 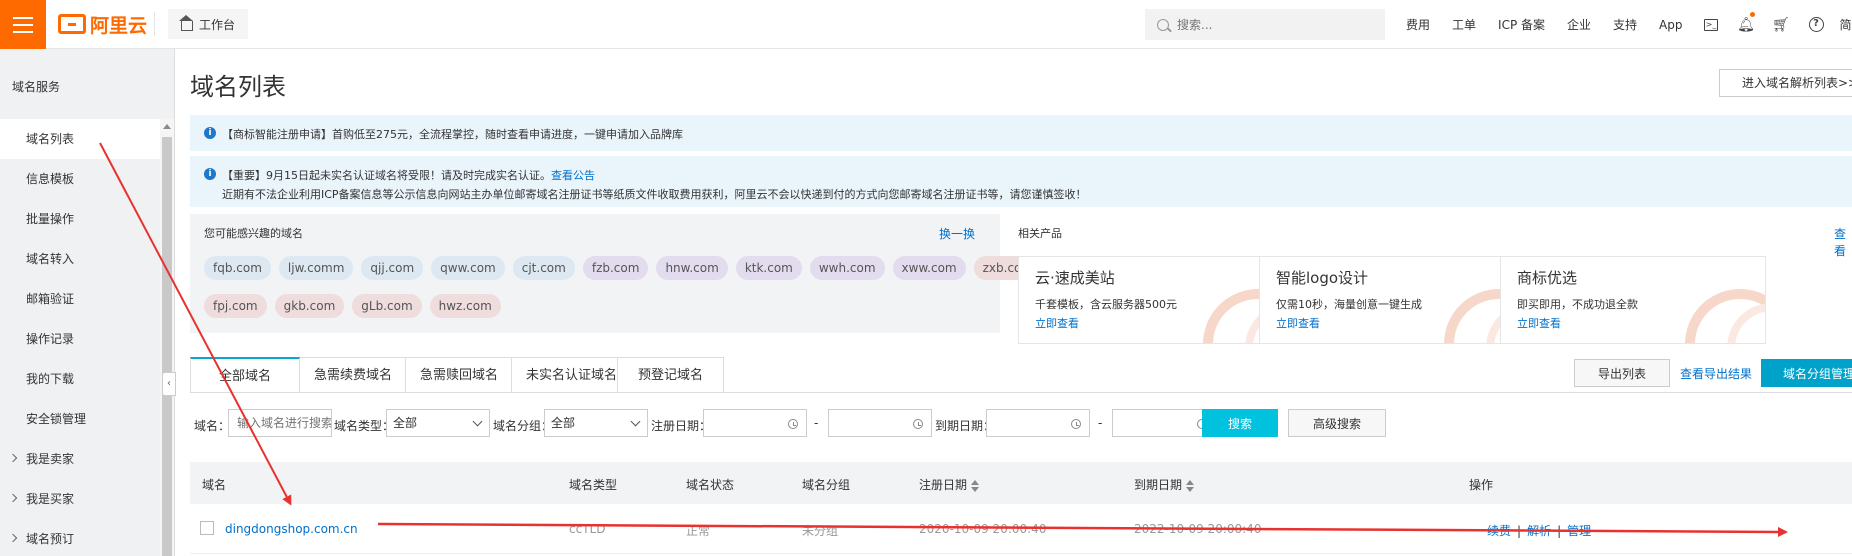 I want to click on product-card: 商标优选 即买即用，不成功退全款 立即查看, so click(x=1633, y=300).